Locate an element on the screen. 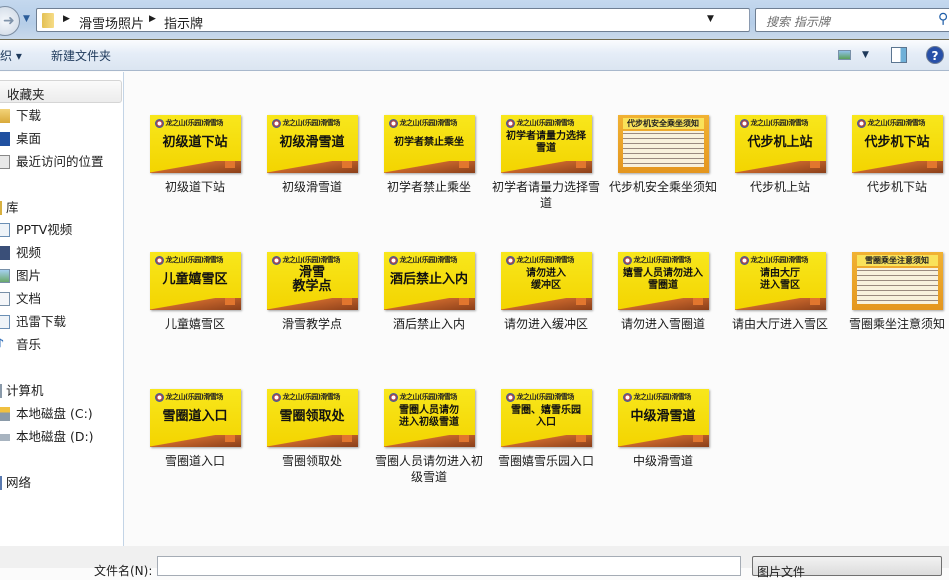  image-thumbnail: 龙之山(乐园)滑雪场 请勿进入 缓冲区 is located at coordinates (546, 281).